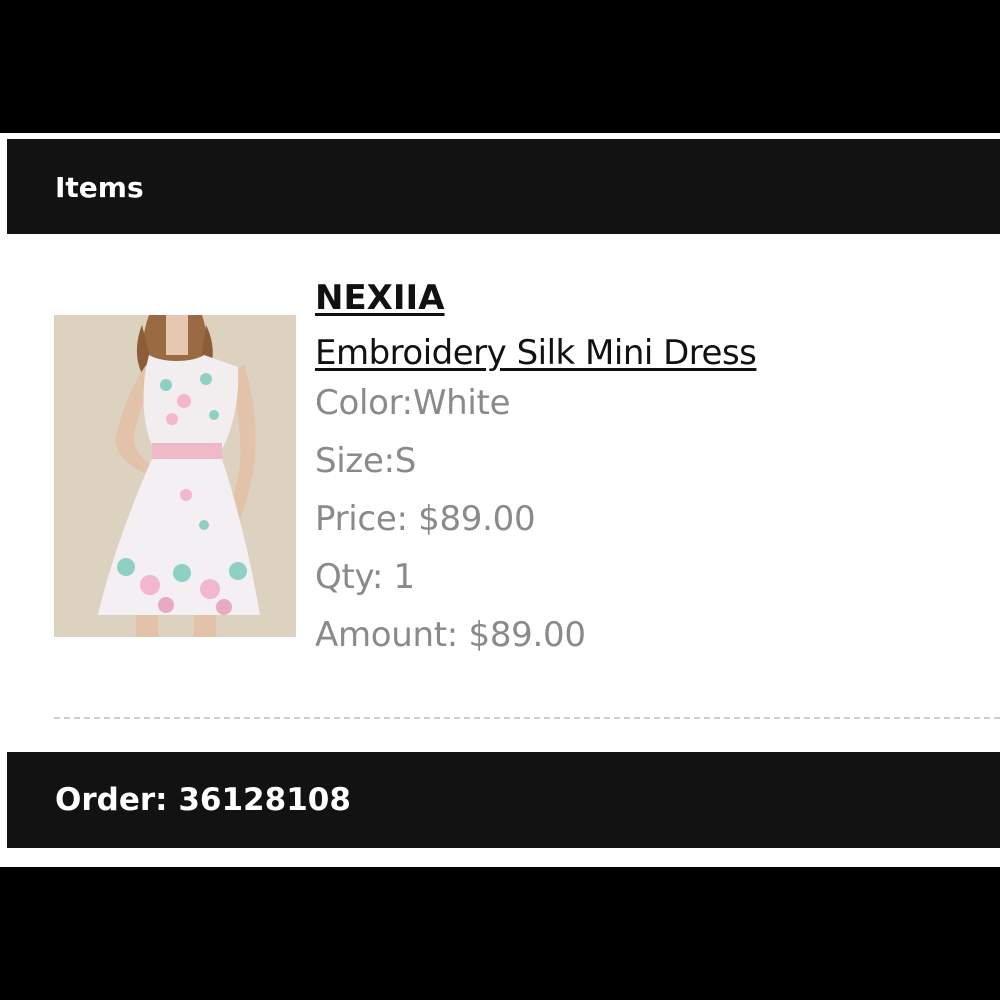 The width and height of the screenshot is (1000, 1000). Describe the element at coordinates (503, 186) in the screenshot. I see `items-header-bar: Items` at that location.